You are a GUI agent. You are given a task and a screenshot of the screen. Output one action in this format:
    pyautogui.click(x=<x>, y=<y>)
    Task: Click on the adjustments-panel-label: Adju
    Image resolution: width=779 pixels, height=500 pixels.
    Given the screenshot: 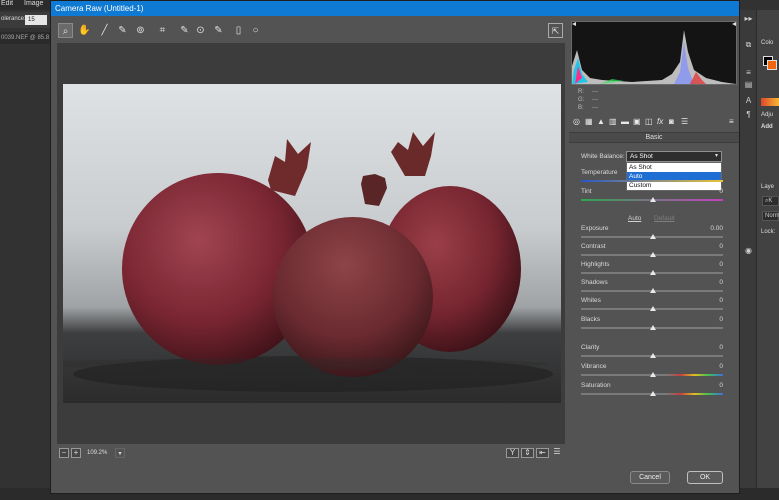 What is the action you would take?
    pyautogui.click(x=767, y=115)
    